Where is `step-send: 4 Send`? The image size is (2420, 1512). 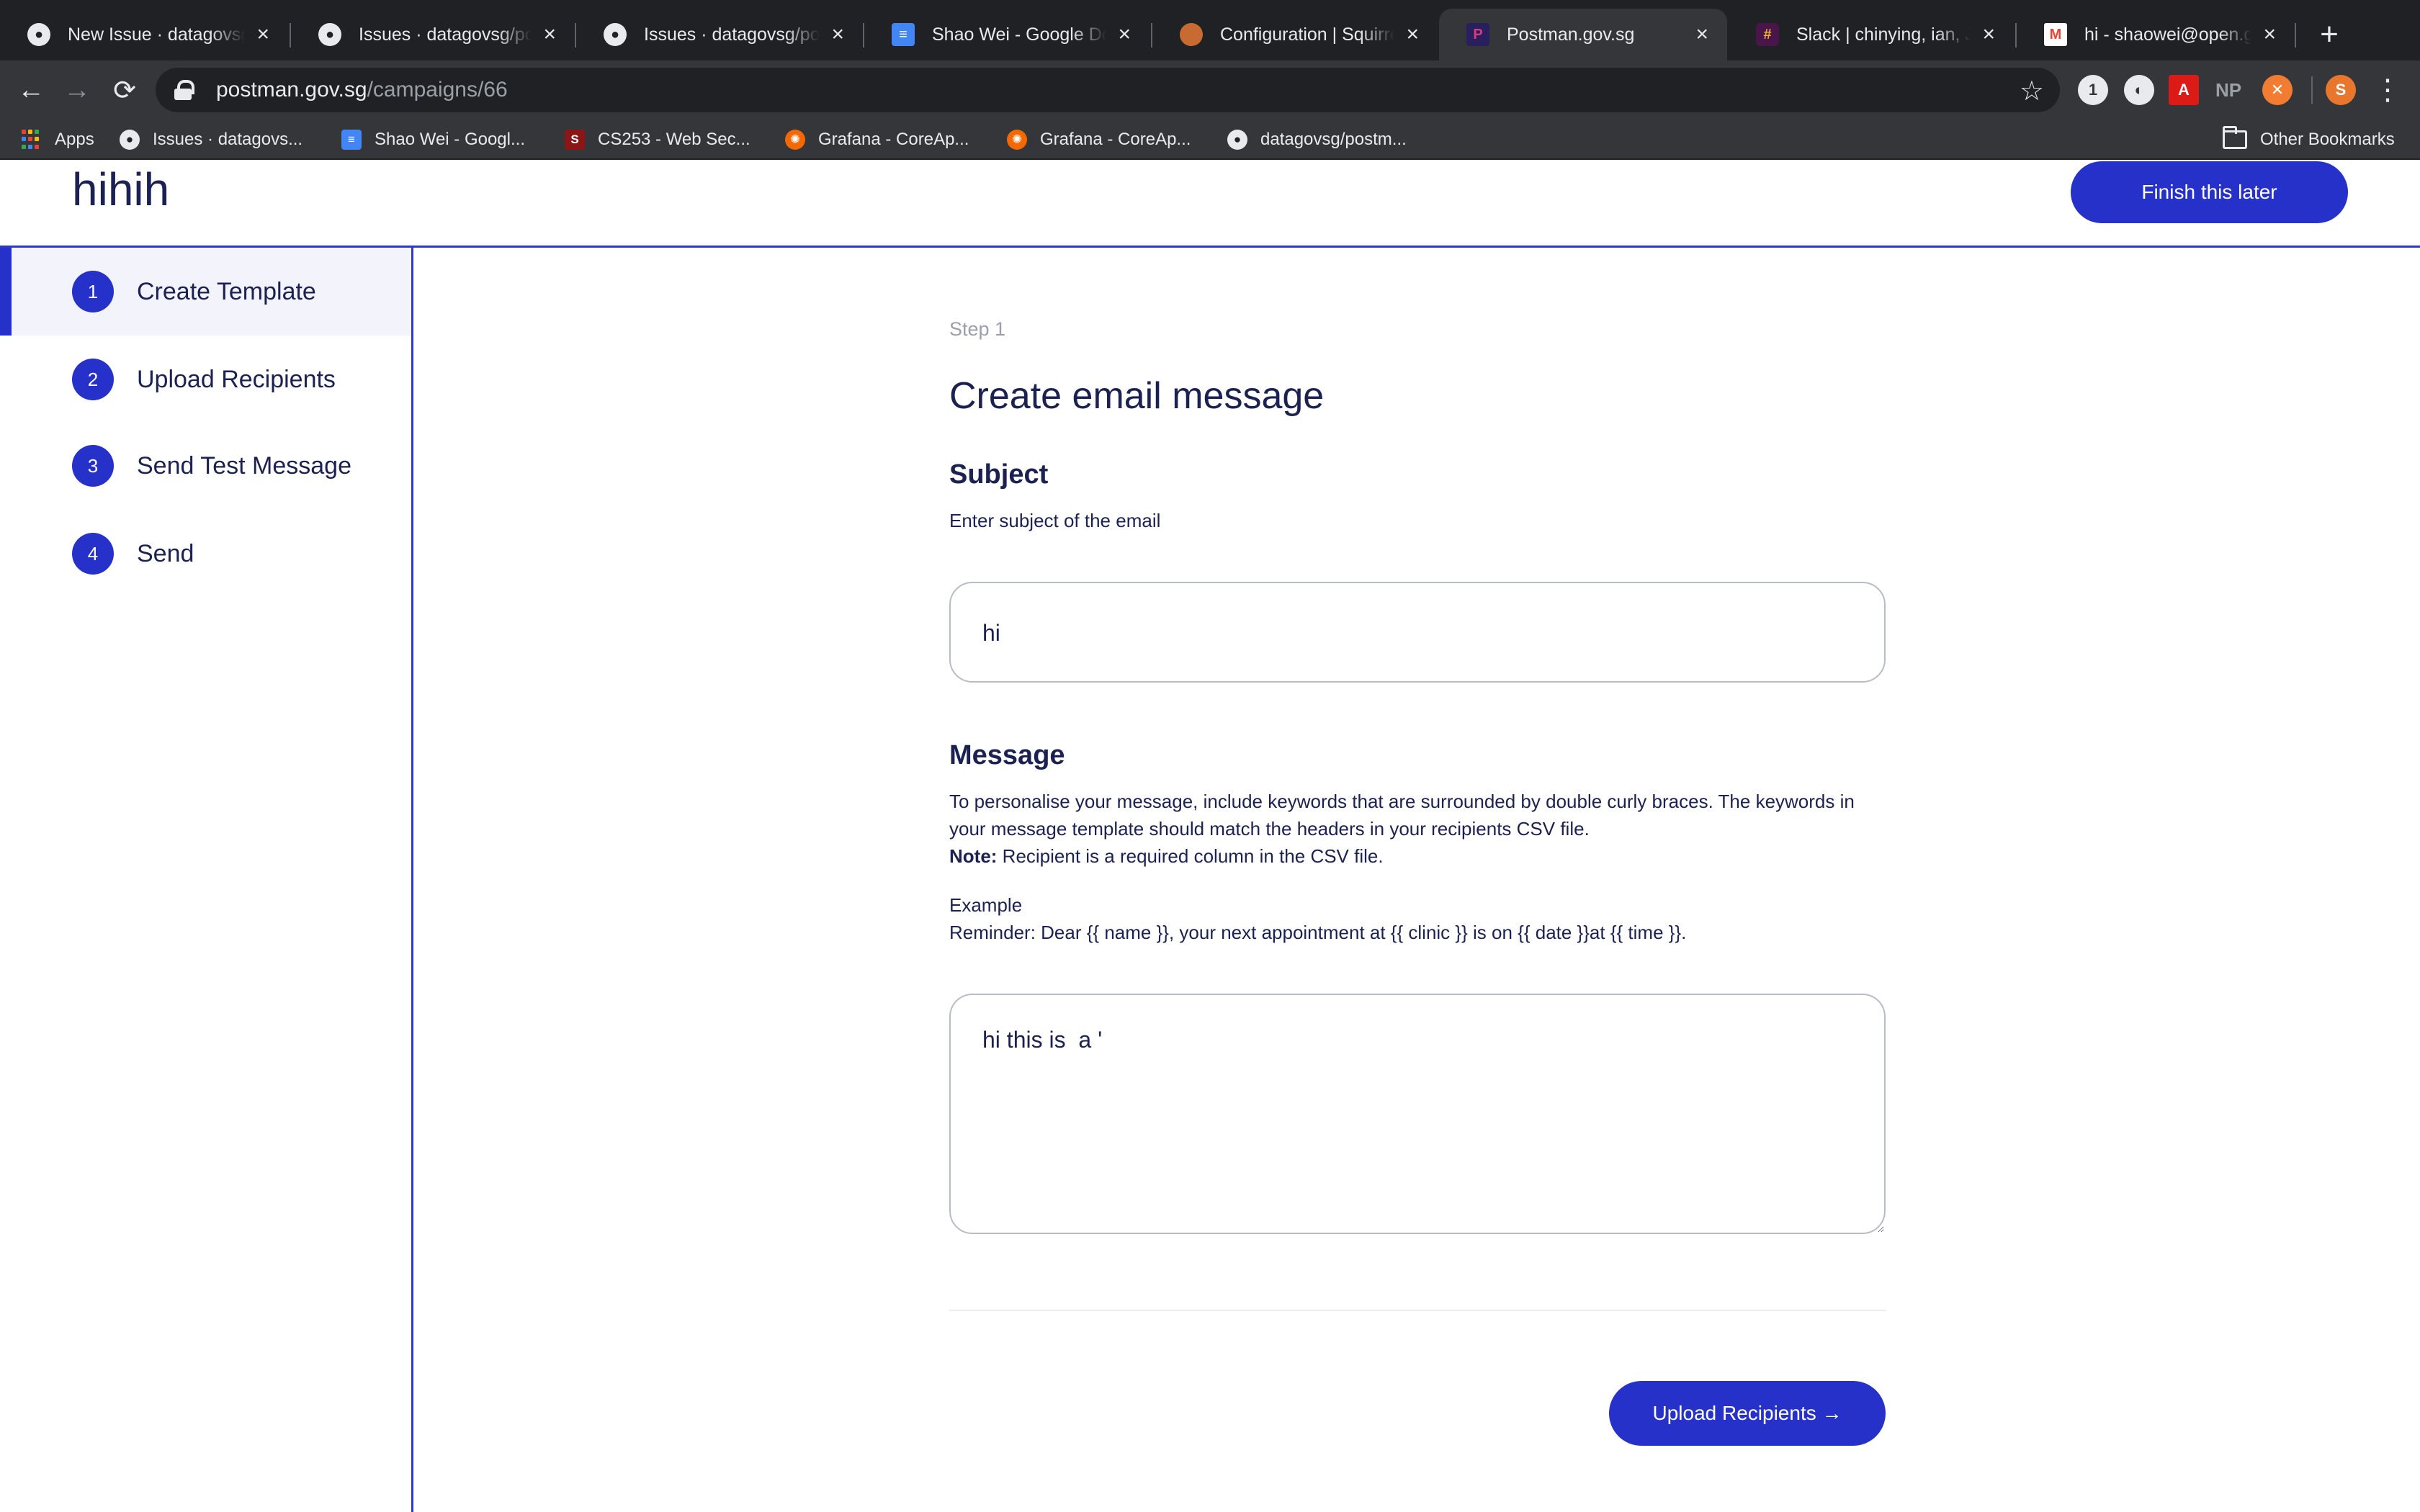 step-send: 4 Send is located at coordinates (205, 554).